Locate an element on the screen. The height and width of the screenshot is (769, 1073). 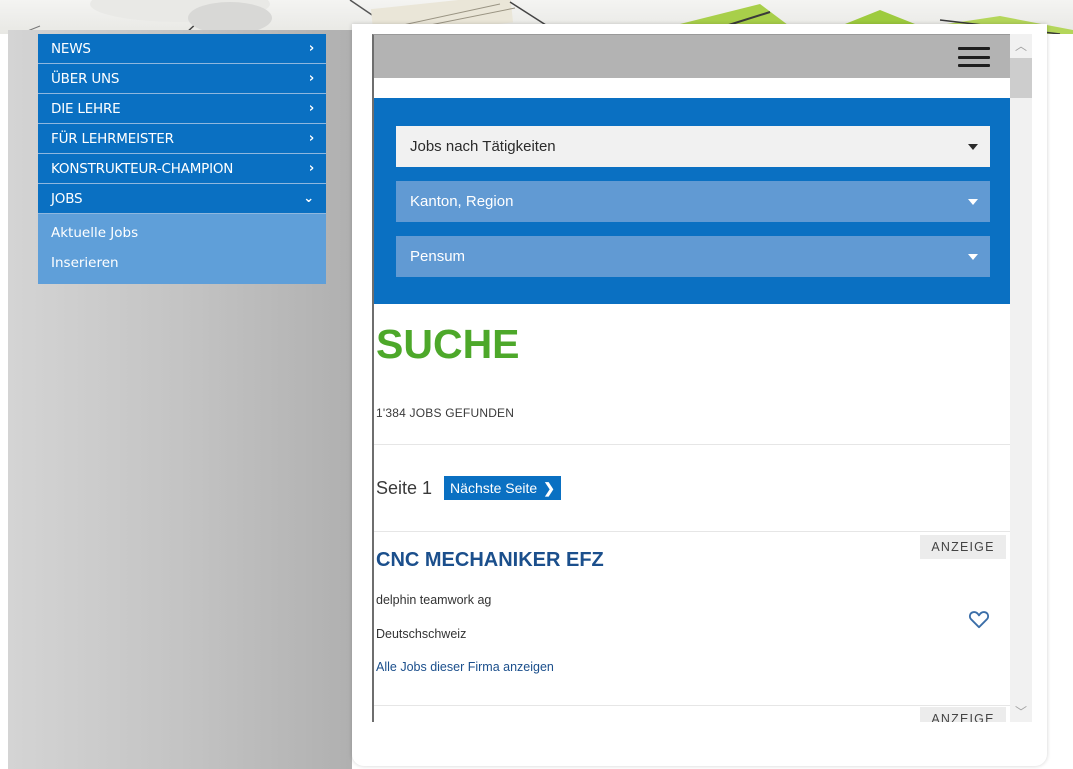
pagination: Seite 1 Nächste Seite ❯ is located at coordinates (468, 488).